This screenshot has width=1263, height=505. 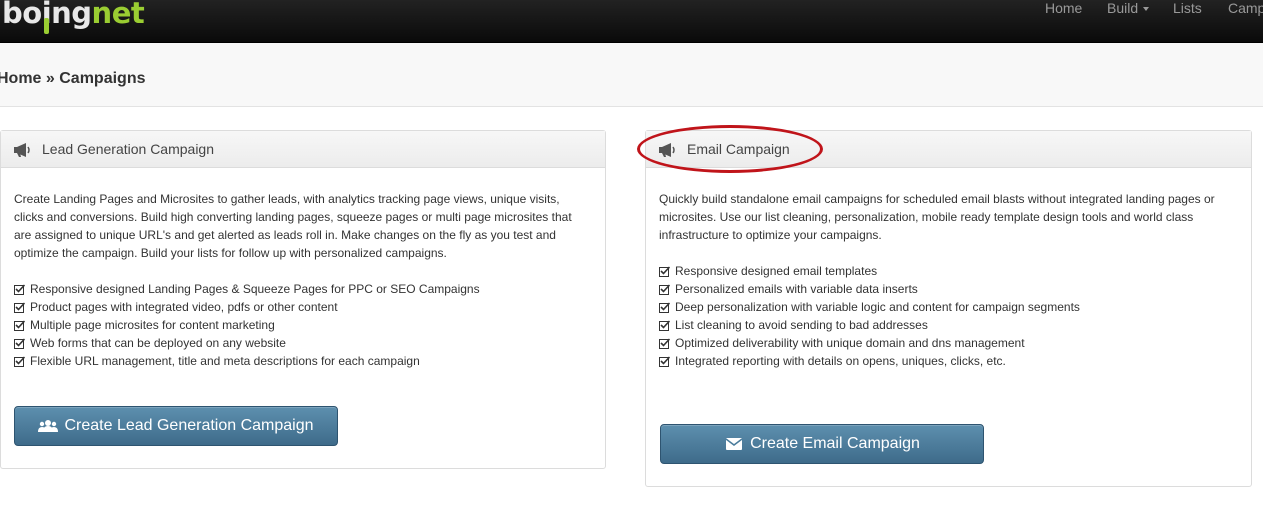 I want to click on chevron-down-icon, so click(x=1146, y=9).